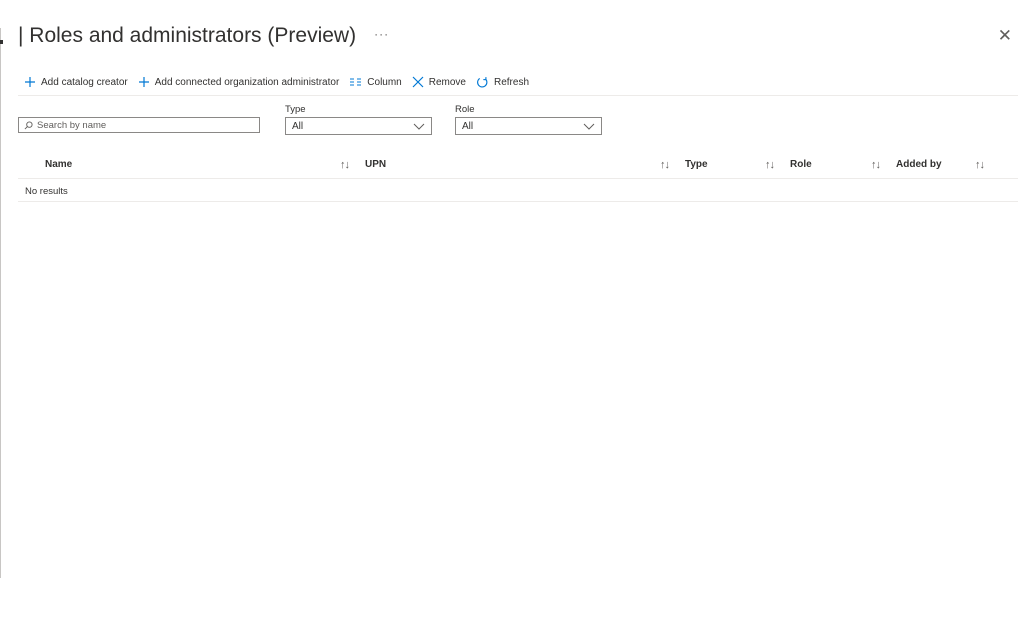 This screenshot has width=1030, height=641. I want to click on refresh-button: Refresh, so click(502, 82).